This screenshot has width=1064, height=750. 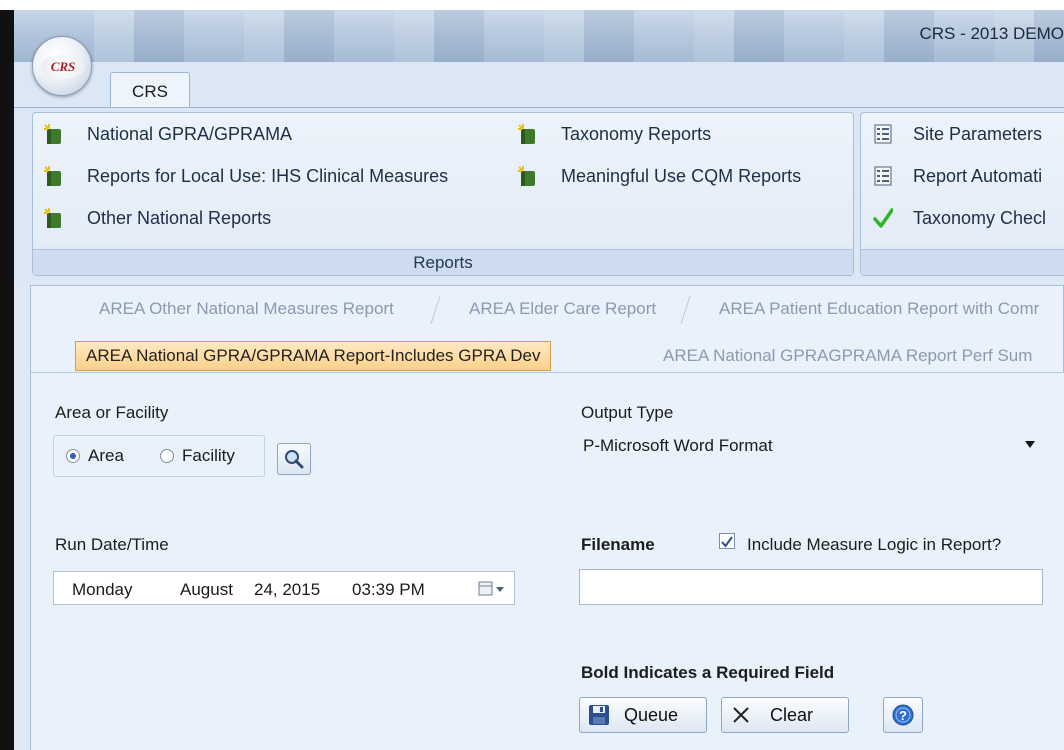 I want to click on magnifier-icon, so click(x=294, y=459).